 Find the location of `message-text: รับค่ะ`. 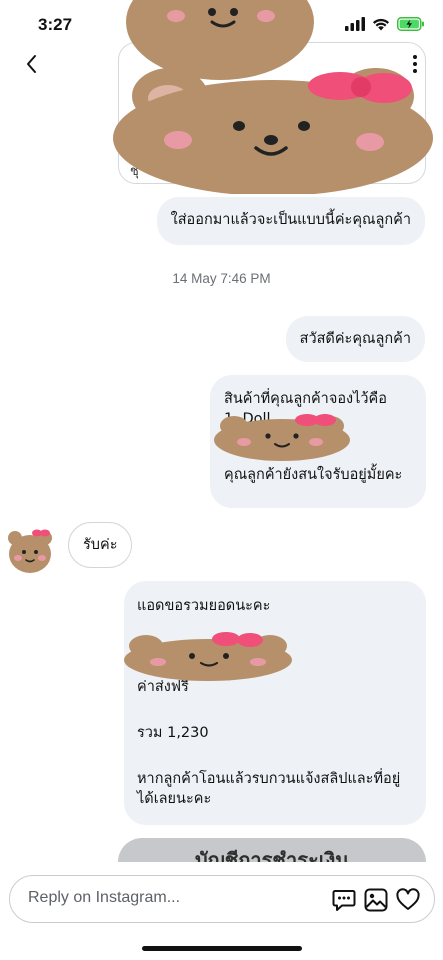

message-text: รับค่ะ is located at coordinates (100, 545).